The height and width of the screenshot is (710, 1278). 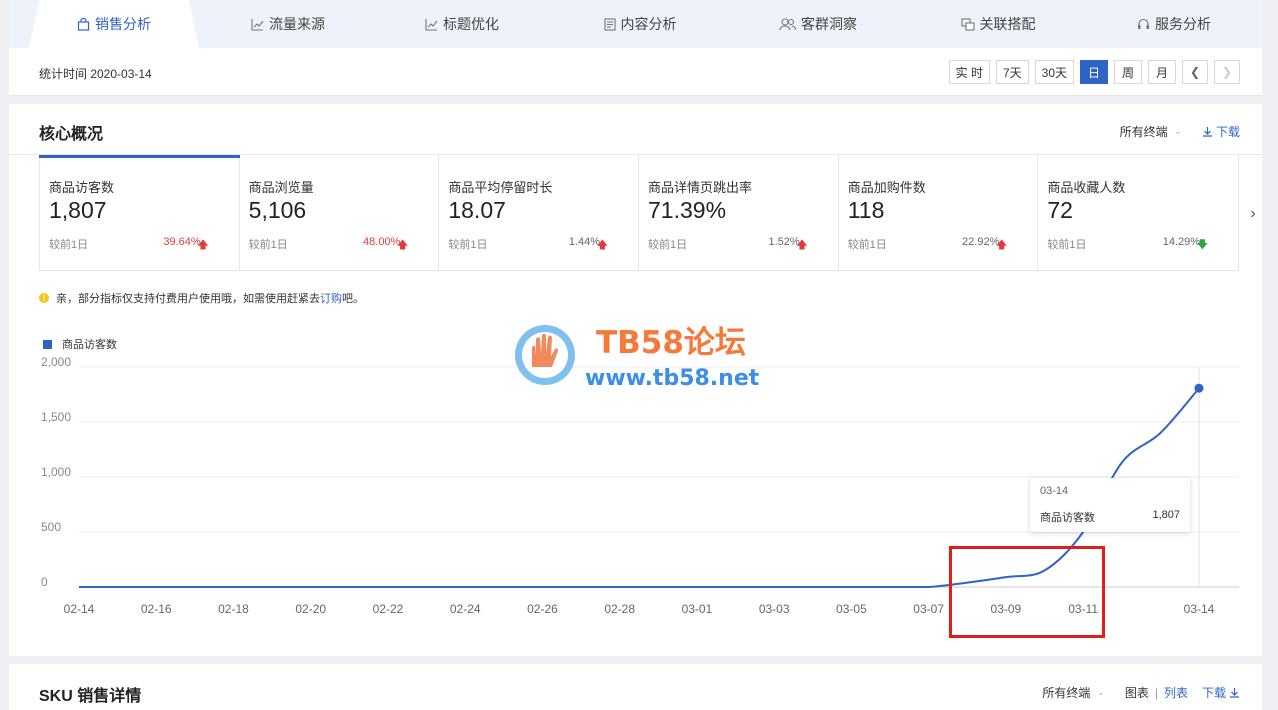 What do you see at coordinates (928, 609) in the screenshot?
I see `x-tick-label: 03-07` at bounding box center [928, 609].